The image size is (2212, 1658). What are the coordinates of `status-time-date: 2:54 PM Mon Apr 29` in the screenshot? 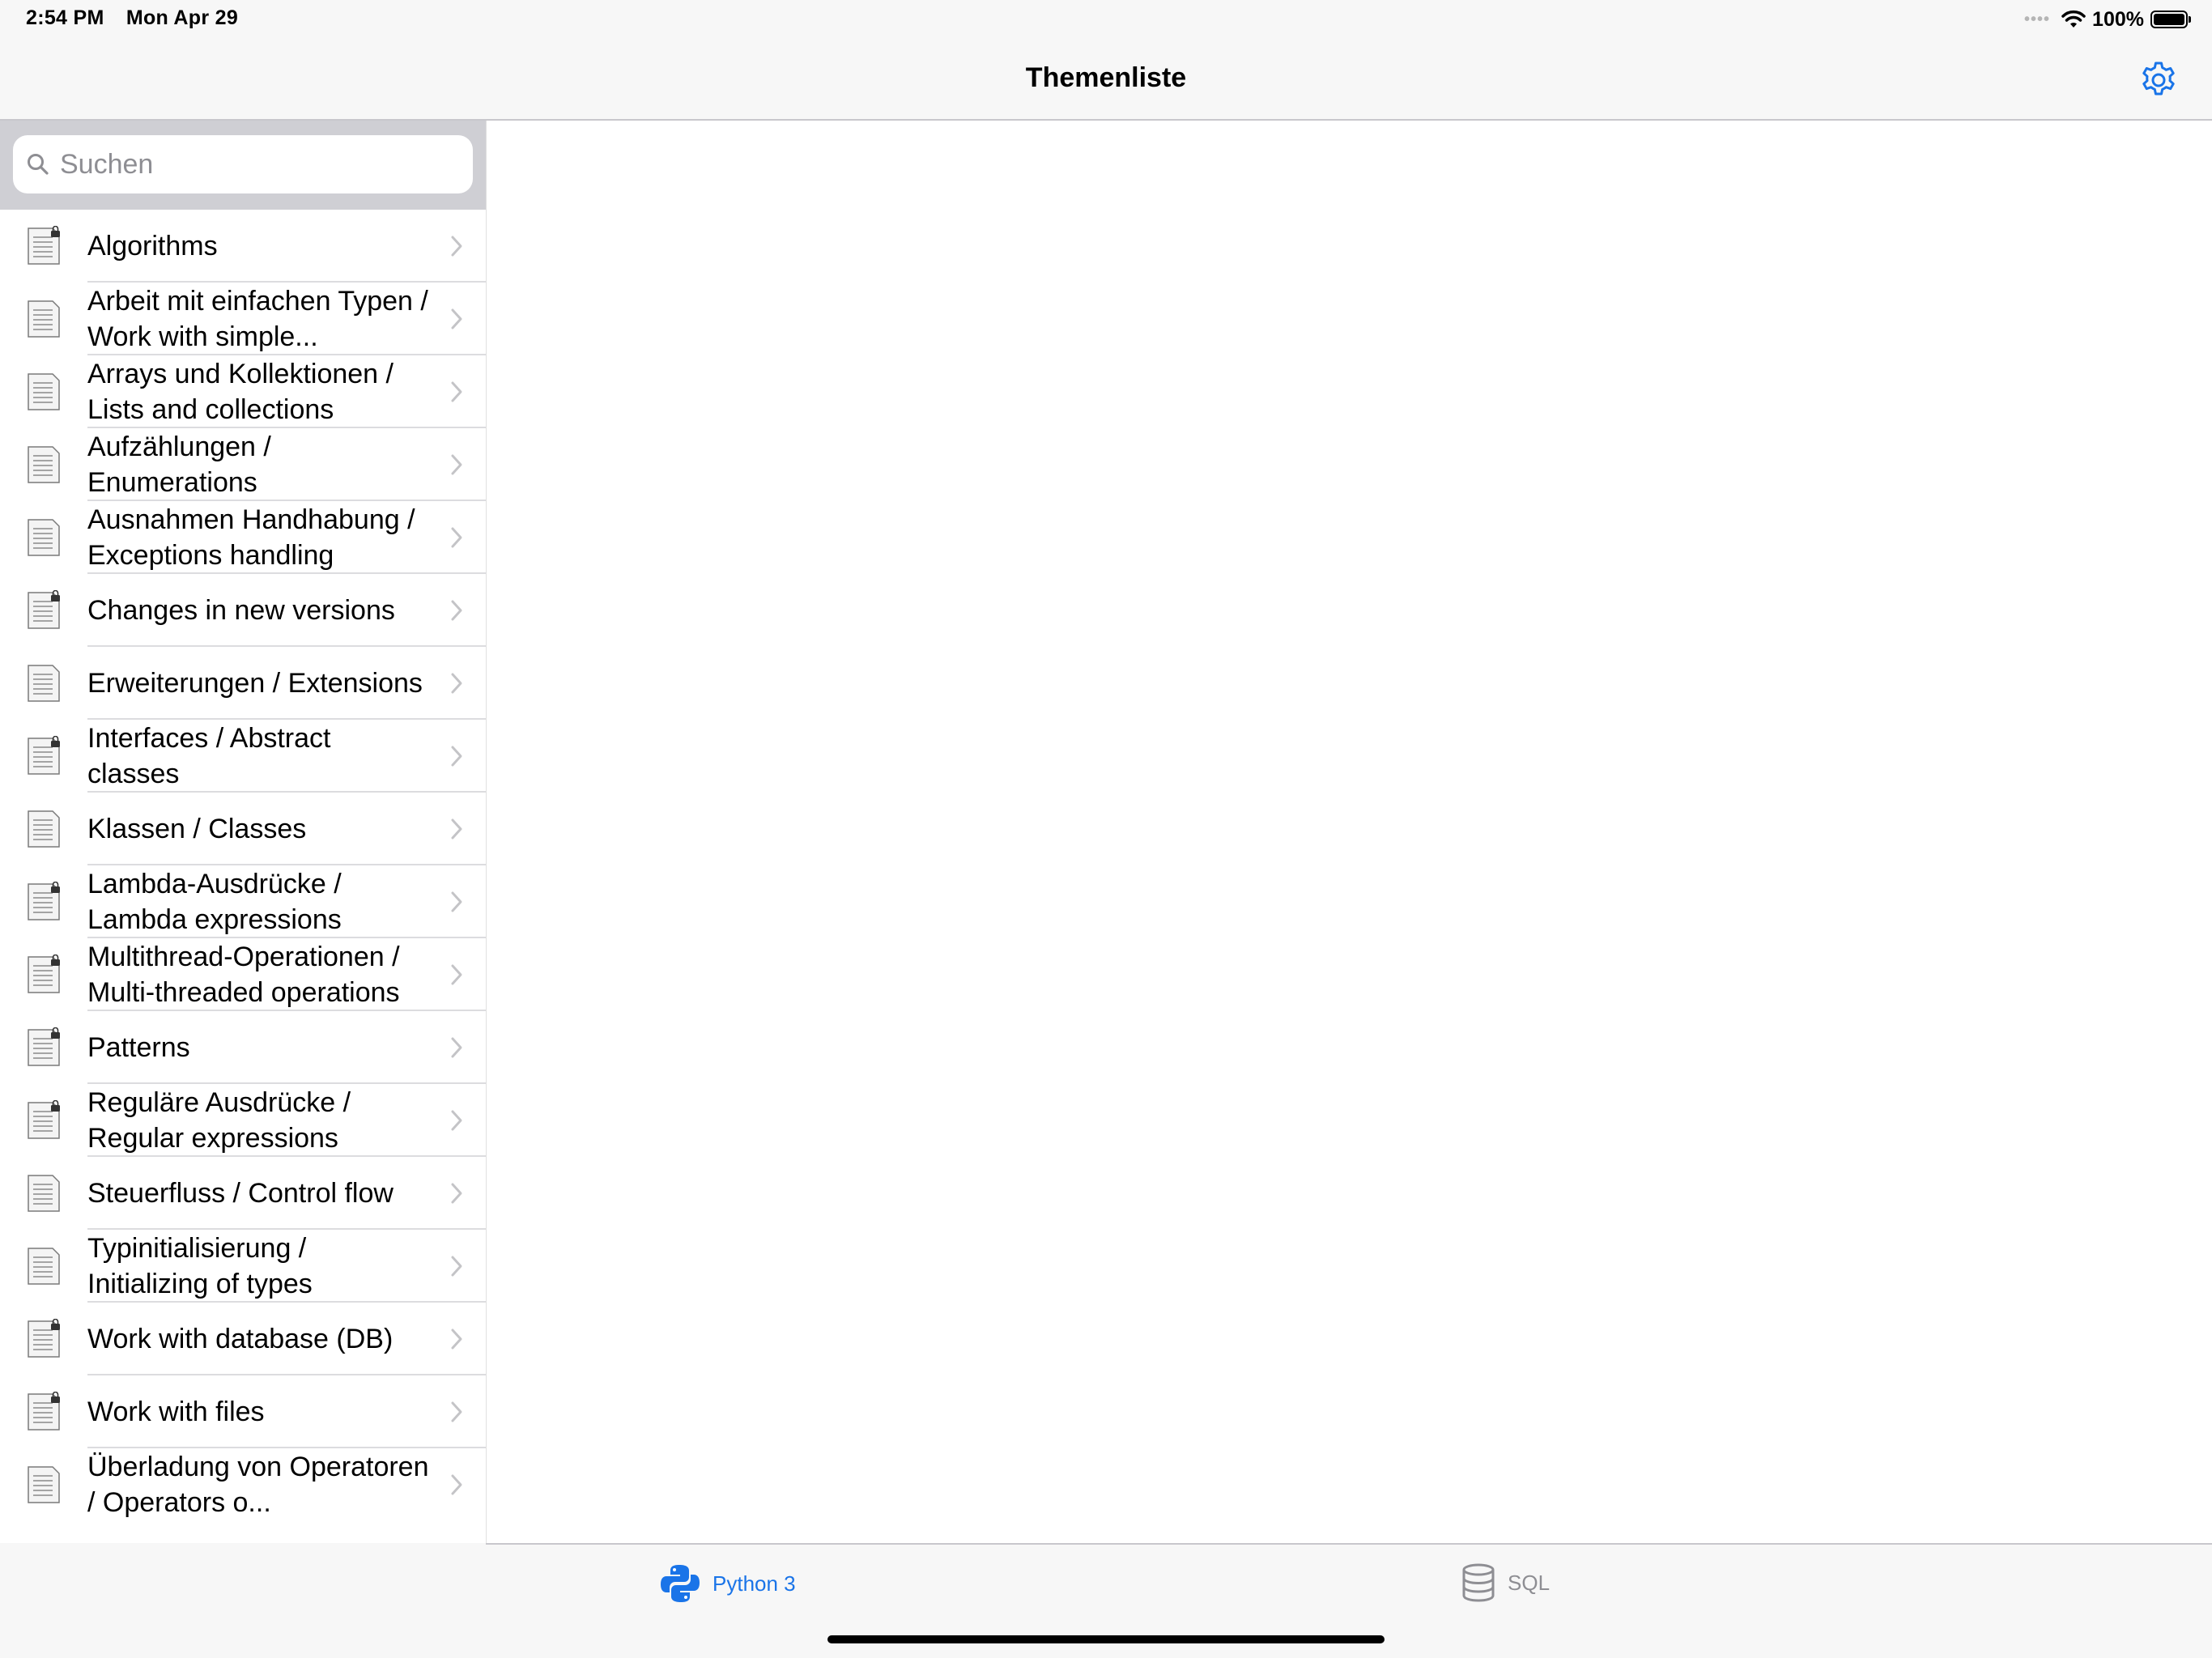 It's located at (132, 18).